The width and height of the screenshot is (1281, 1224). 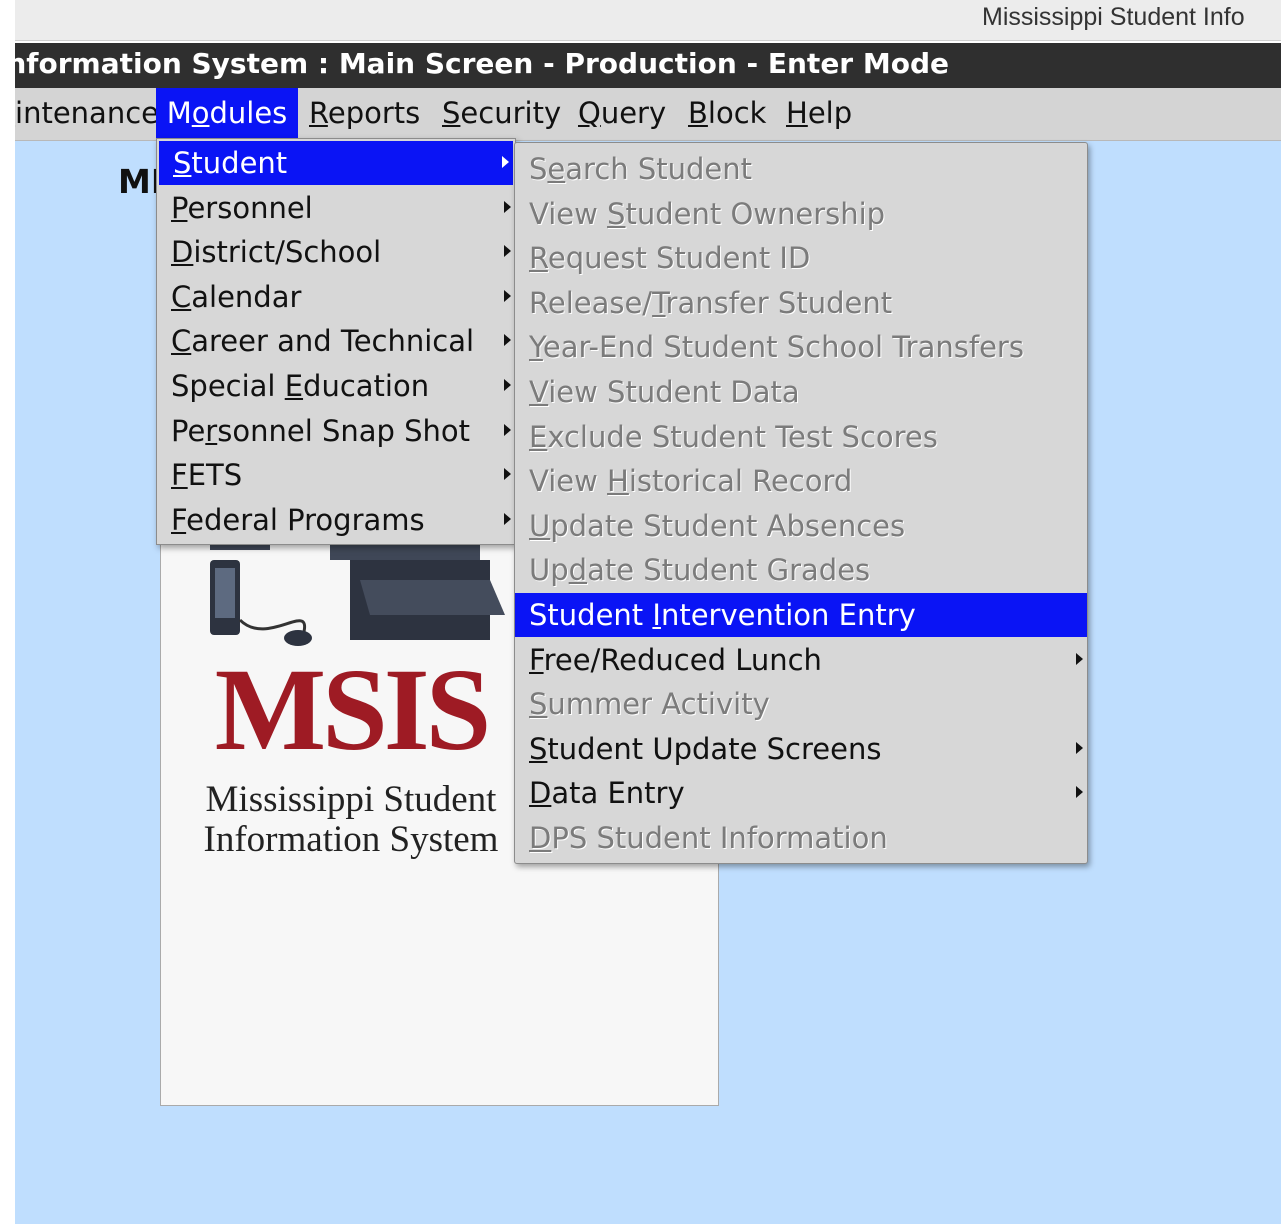 What do you see at coordinates (321, 430) in the screenshot?
I see `modules-item-label: Personnel Snap Shot` at bounding box center [321, 430].